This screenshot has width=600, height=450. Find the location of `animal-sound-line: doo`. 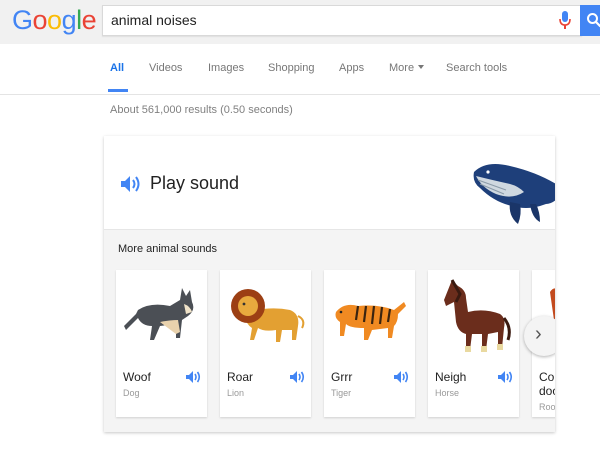

animal-sound-line: doo is located at coordinates (547, 391).